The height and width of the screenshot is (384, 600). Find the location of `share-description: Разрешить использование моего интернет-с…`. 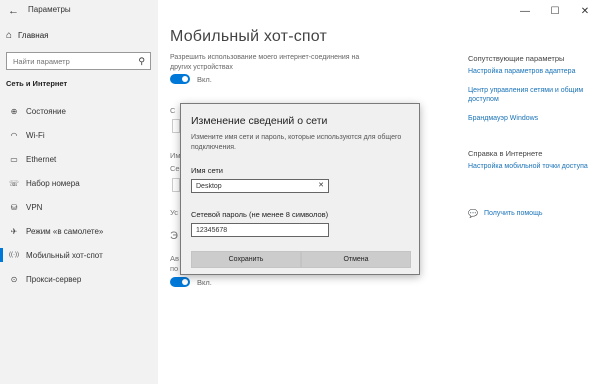

share-description: Разрешить использование моего интернет-с… is located at coordinates (265, 62).